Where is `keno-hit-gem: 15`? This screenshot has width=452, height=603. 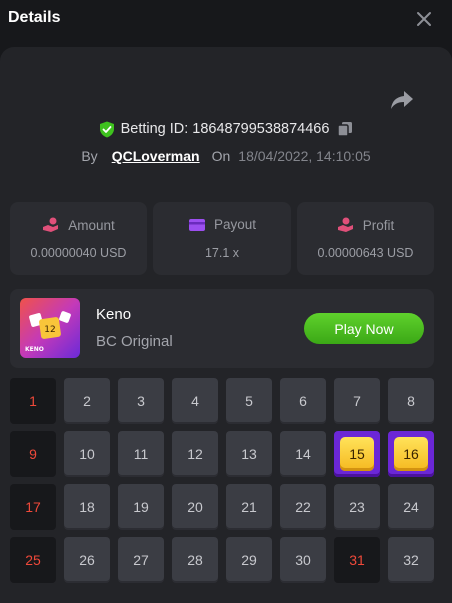 keno-hit-gem: 15 is located at coordinates (357, 454).